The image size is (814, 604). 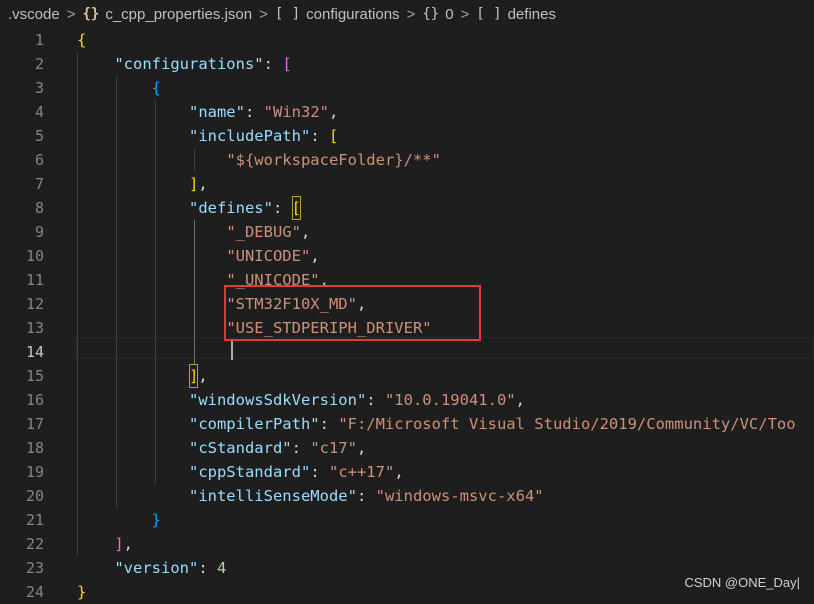 What do you see at coordinates (361, 472) in the screenshot?
I see `code-token: "c++17"` at bounding box center [361, 472].